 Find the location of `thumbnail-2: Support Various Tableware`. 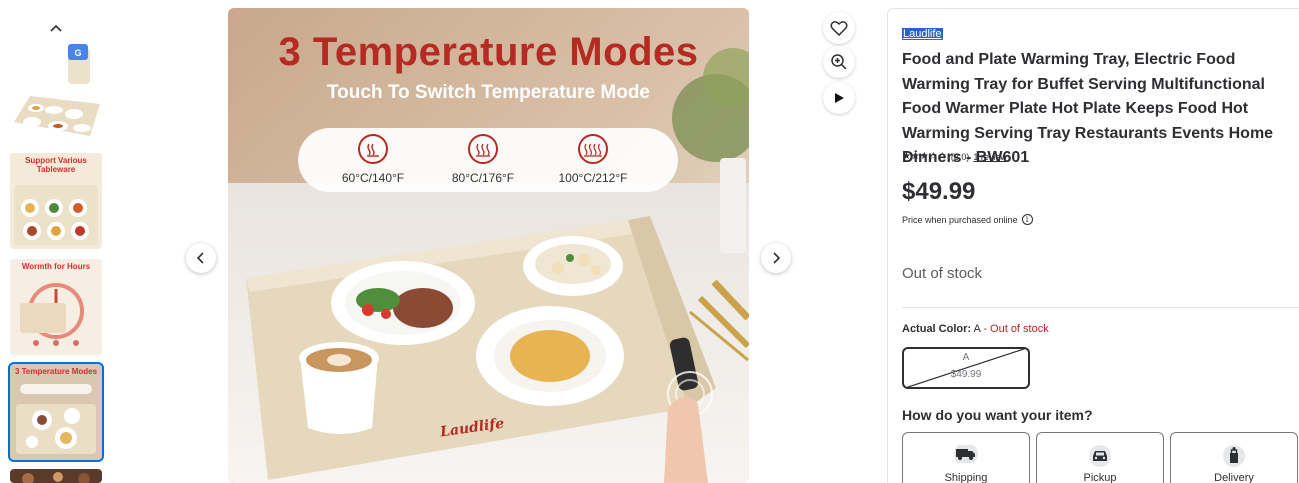

thumbnail-2: Support Various Tableware is located at coordinates (56, 201).